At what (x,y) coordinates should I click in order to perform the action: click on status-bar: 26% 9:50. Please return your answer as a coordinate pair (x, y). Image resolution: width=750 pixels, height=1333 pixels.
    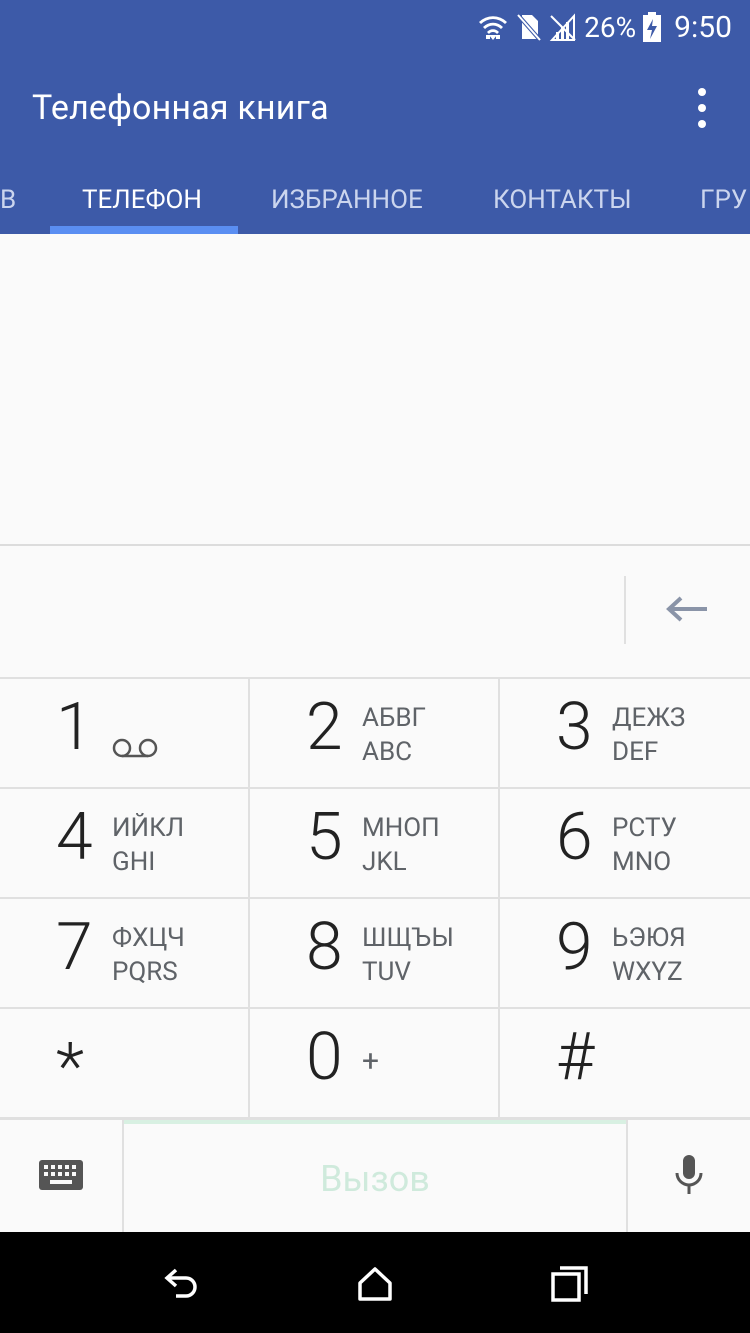
    Looking at the image, I should click on (613, 27).